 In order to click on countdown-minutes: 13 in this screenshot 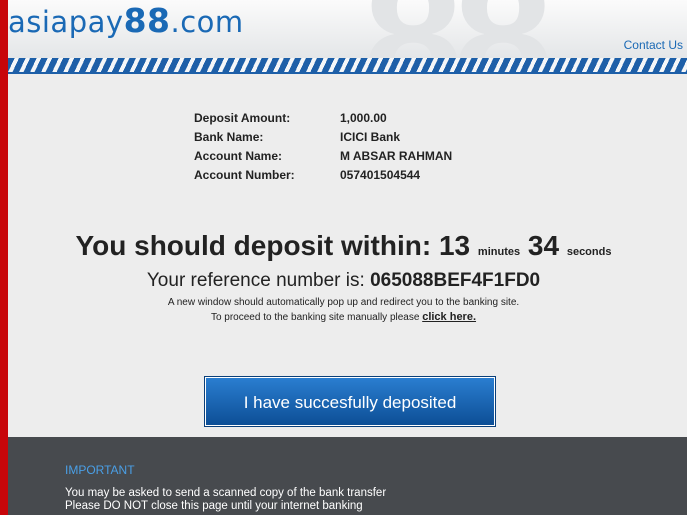, I will do `click(454, 245)`.